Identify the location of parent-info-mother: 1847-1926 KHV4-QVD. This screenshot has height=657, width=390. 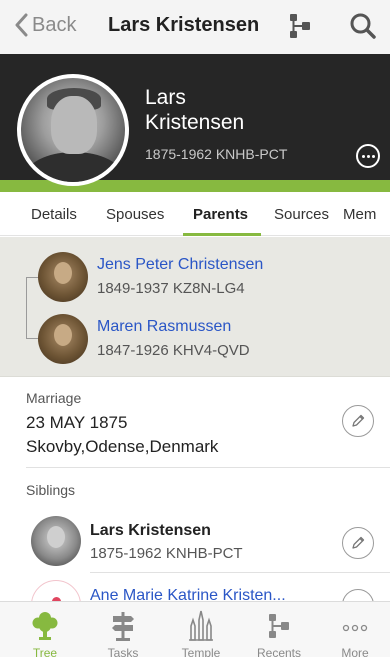
(173, 350).